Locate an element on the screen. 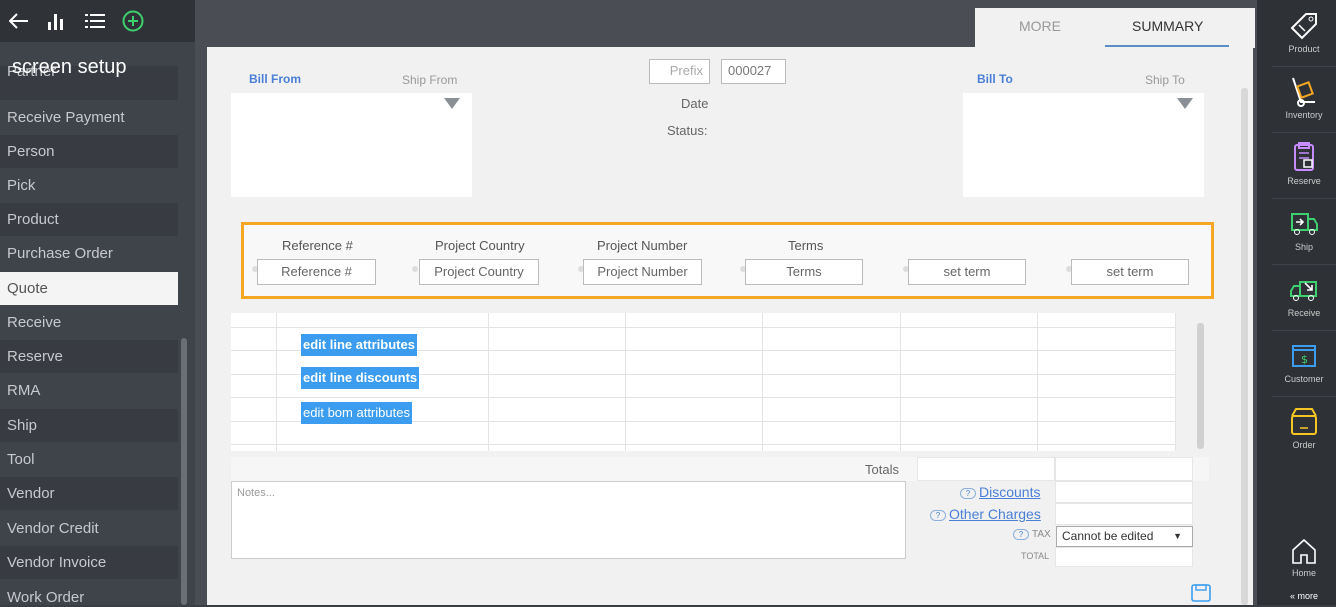 This screenshot has width=1336, height=607. bar-chart-icon is located at coordinates (57, 21).